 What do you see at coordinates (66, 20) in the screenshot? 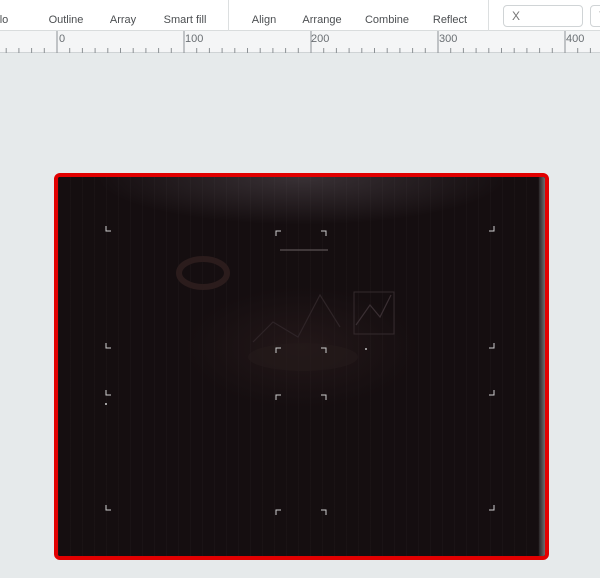
I see `outline-label: Outline` at bounding box center [66, 20].